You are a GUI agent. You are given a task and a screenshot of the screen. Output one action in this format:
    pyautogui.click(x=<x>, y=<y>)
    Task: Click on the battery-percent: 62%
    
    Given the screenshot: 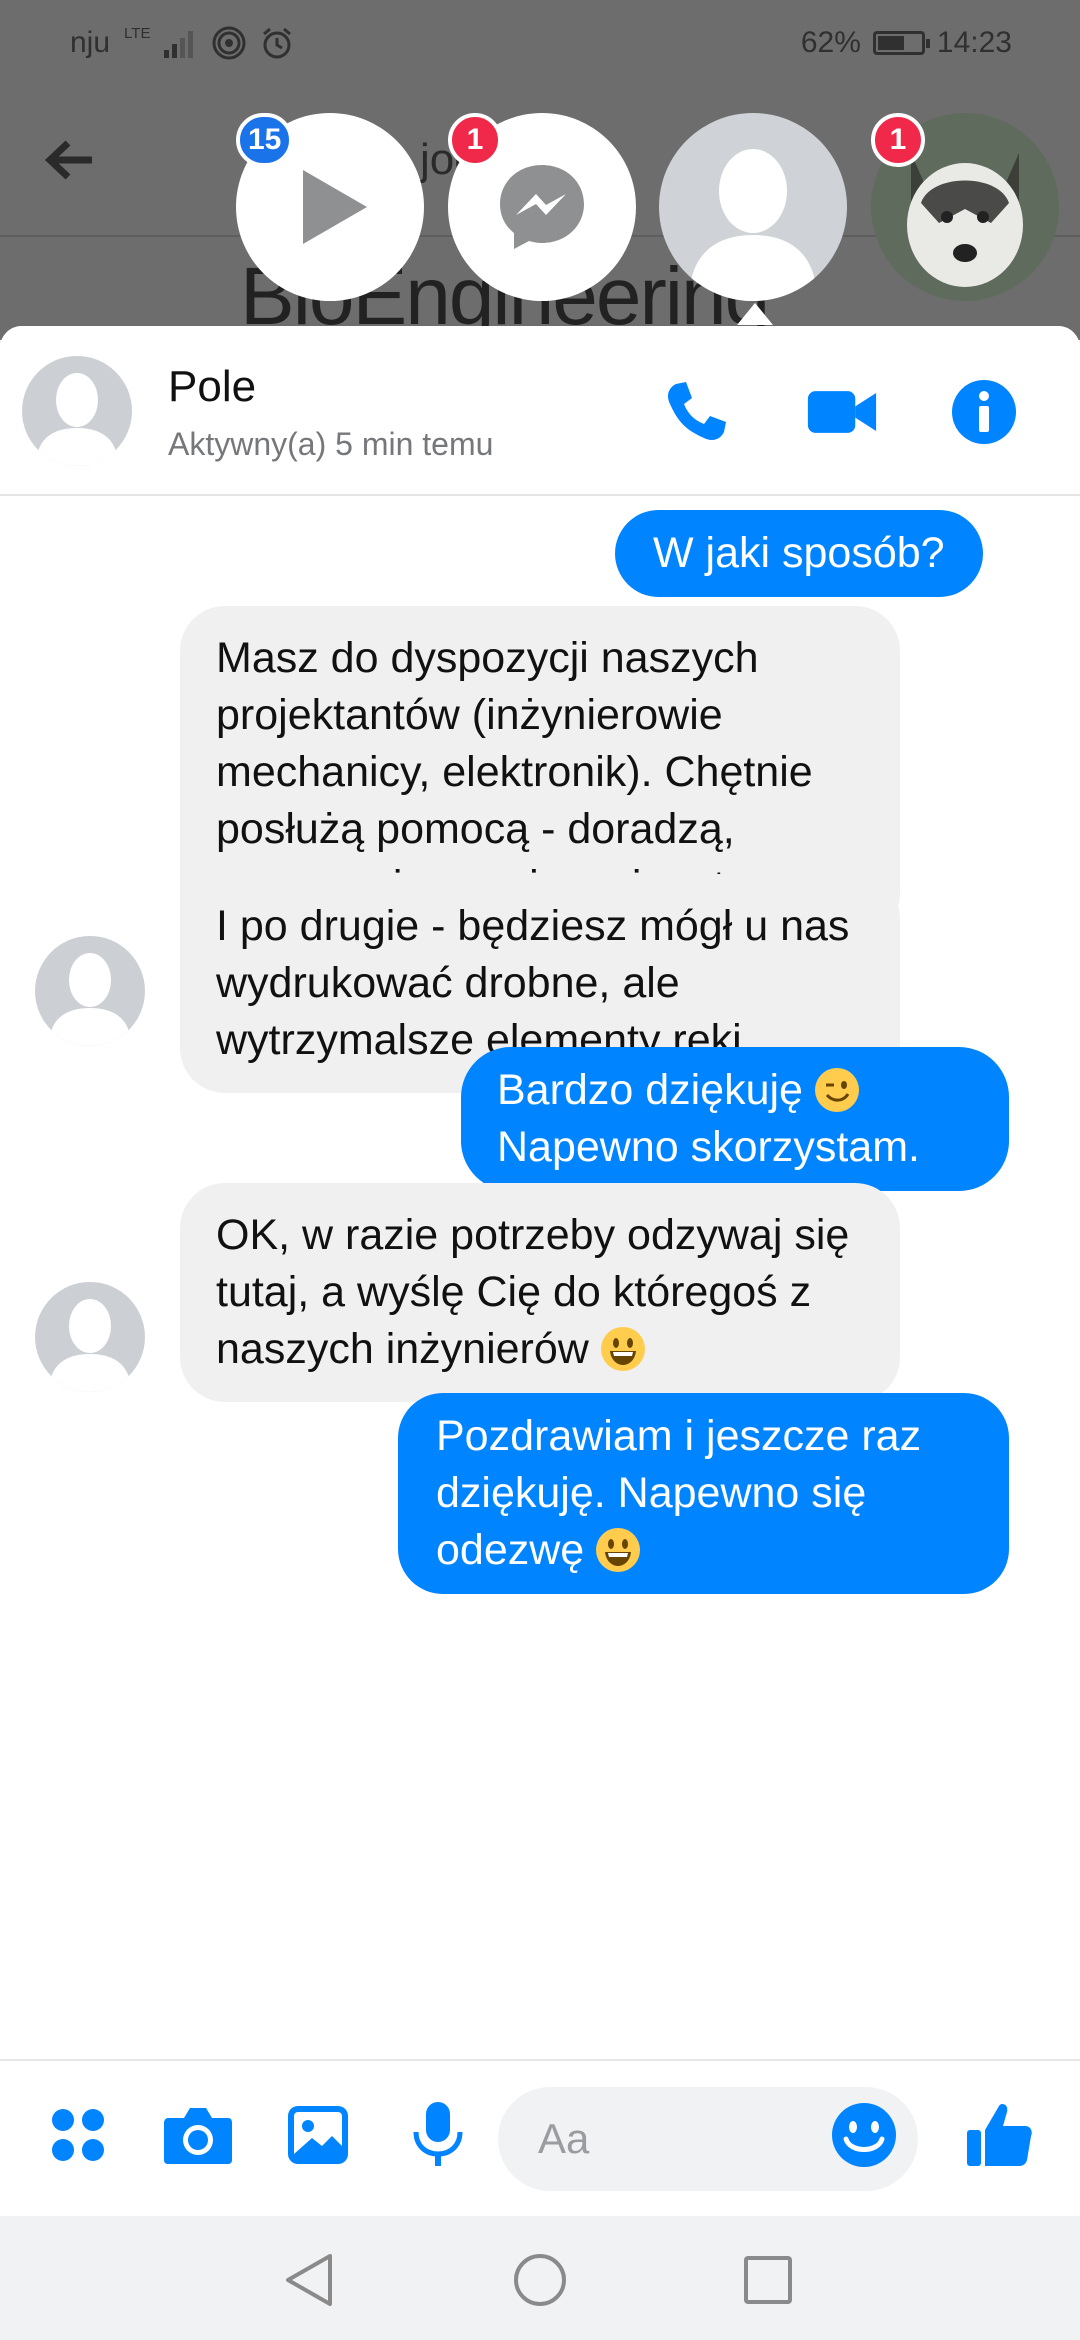 What is the action you would take?
    pyautogui.click(x=830, y=42)
    